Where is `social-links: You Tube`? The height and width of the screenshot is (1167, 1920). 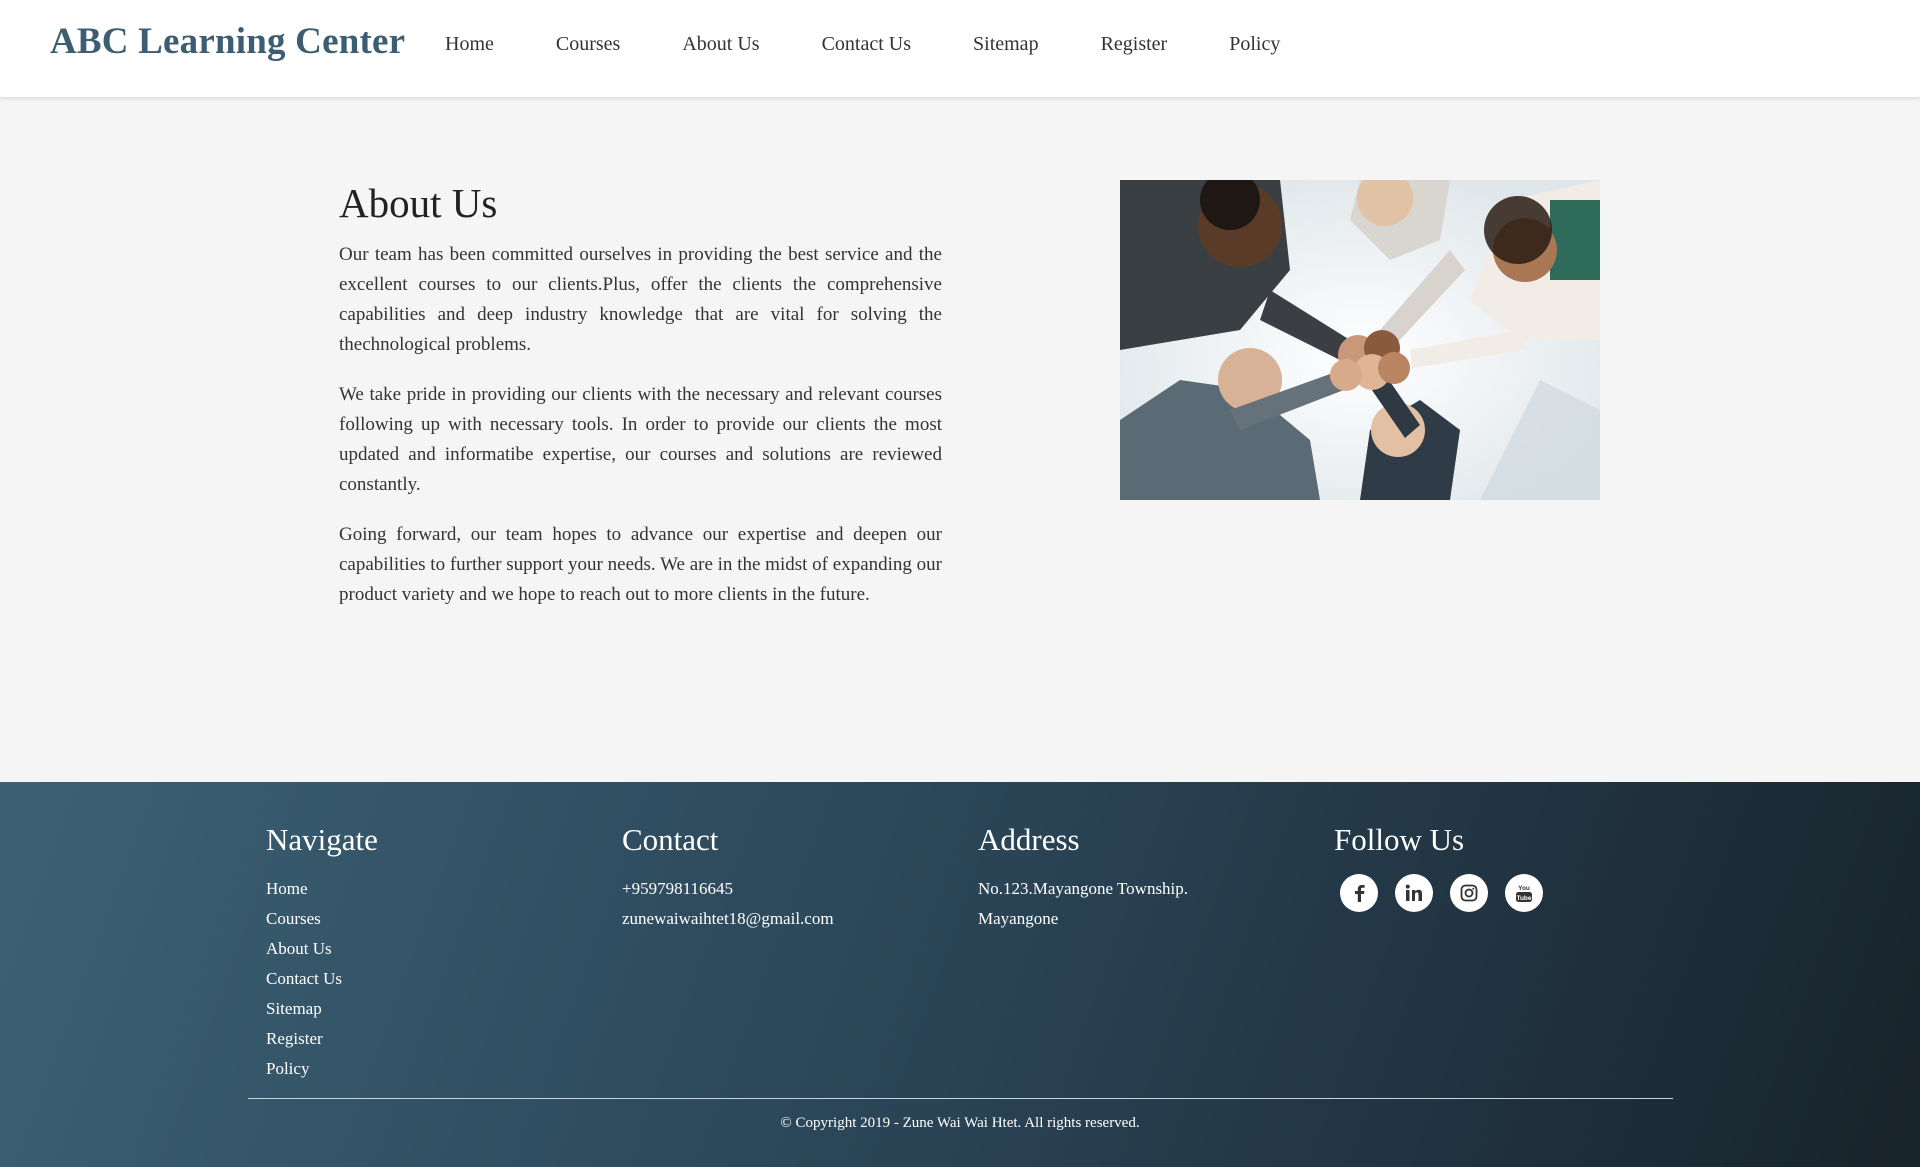
social-links: You Tube is located at coordinates (1438, 893).